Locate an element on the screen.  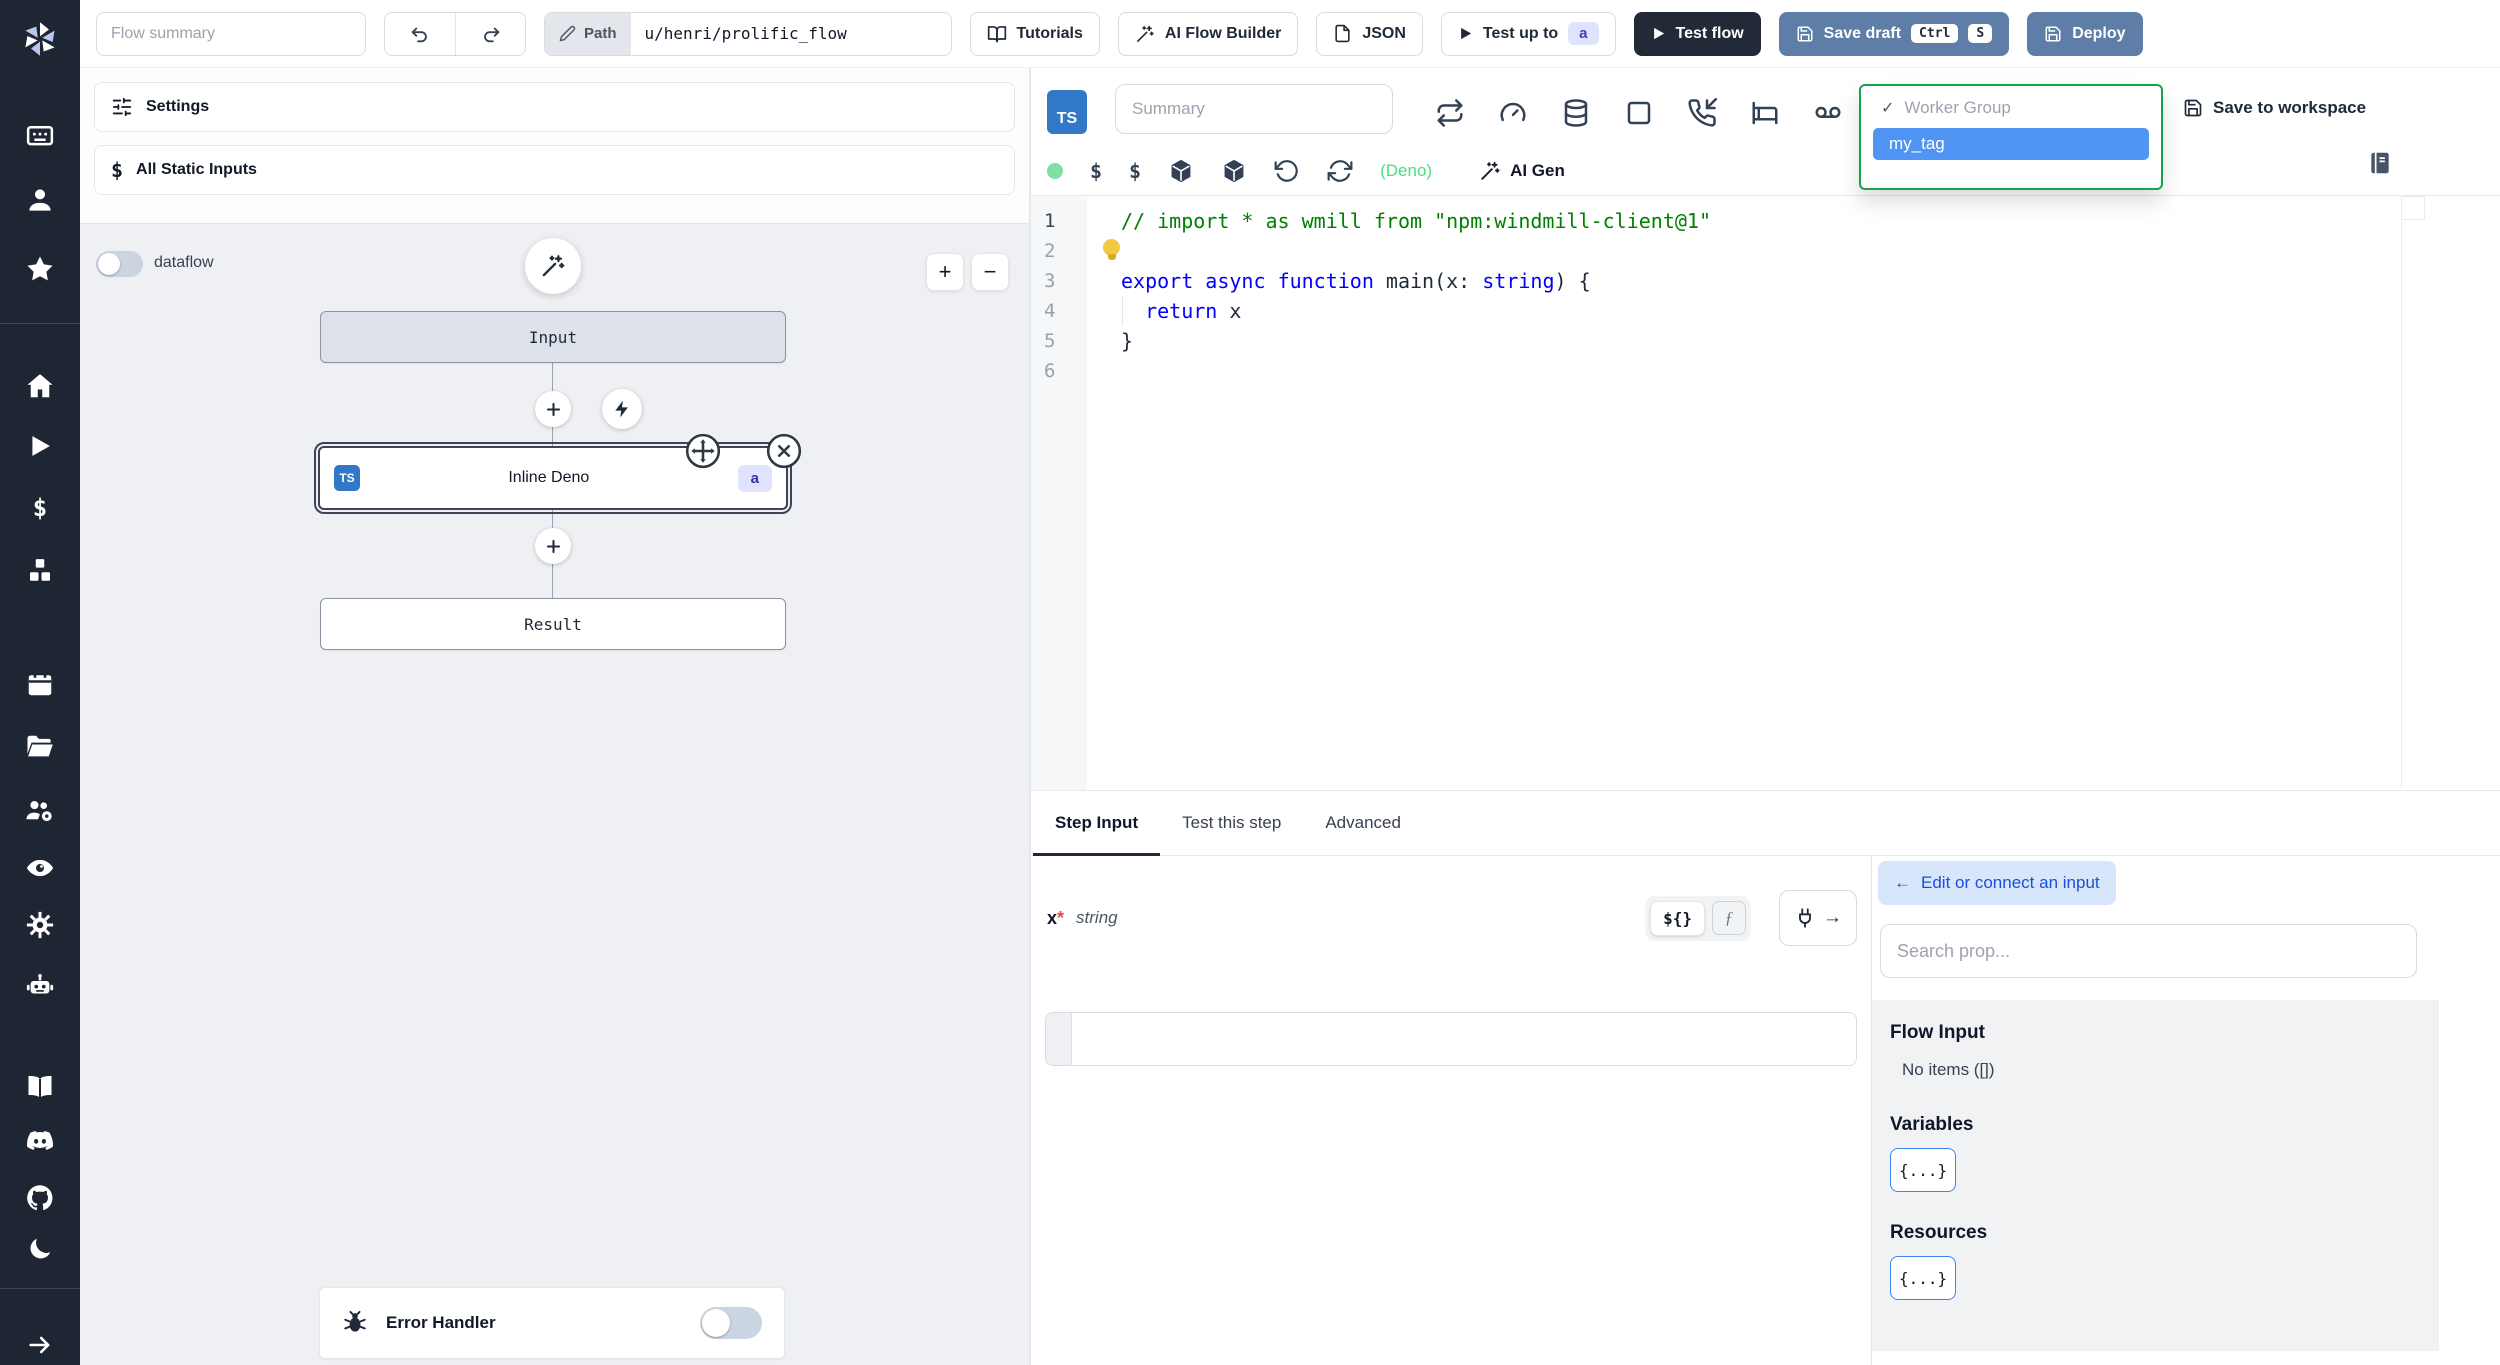
suspend-phone-incoming-icon is located at coordinates (1702, 113).